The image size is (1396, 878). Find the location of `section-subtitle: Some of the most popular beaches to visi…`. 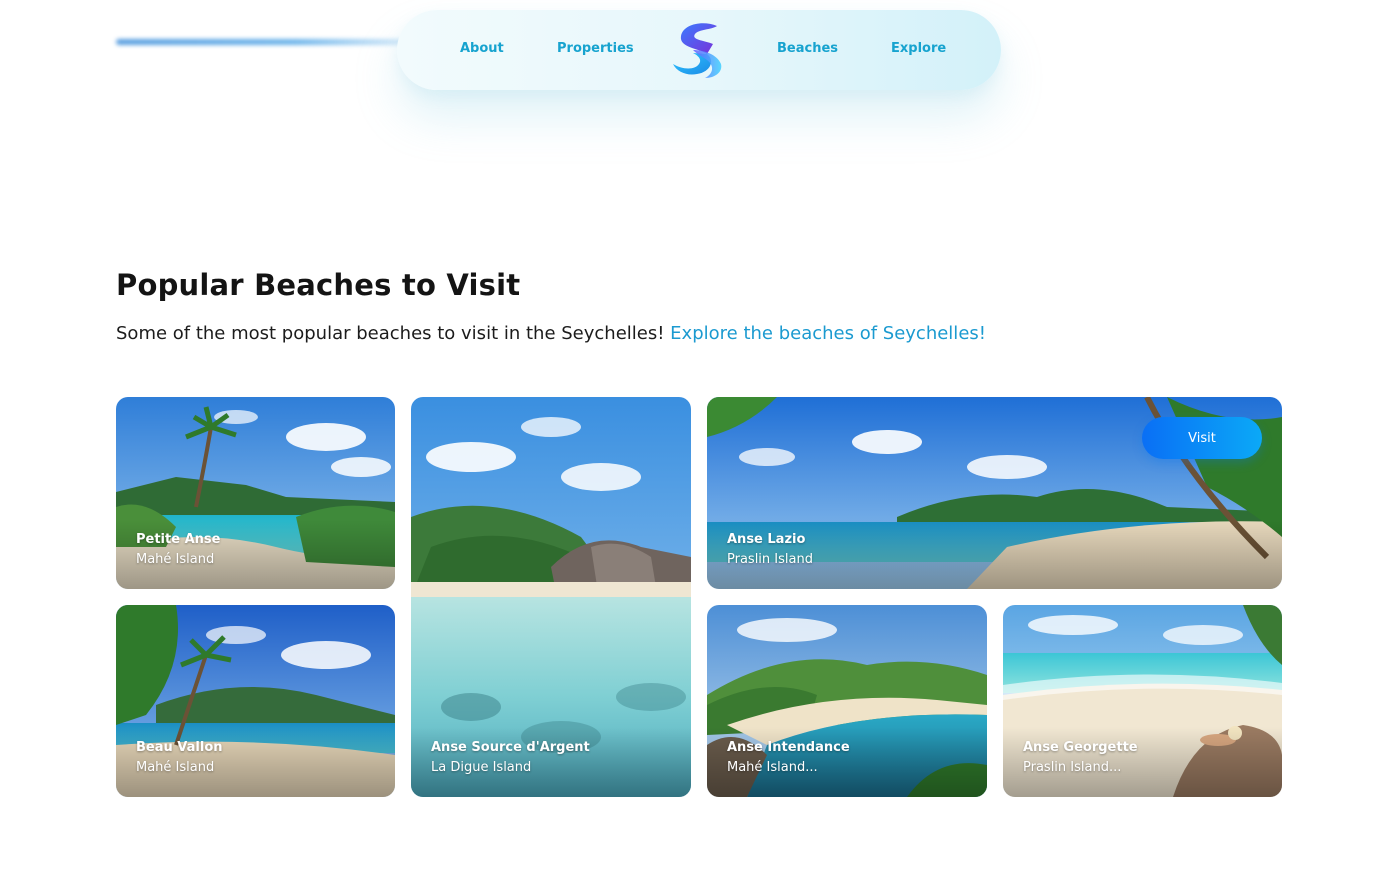

section-subtitle: Some of the most popular beaches to visi… is located at coordinates (551, 333).